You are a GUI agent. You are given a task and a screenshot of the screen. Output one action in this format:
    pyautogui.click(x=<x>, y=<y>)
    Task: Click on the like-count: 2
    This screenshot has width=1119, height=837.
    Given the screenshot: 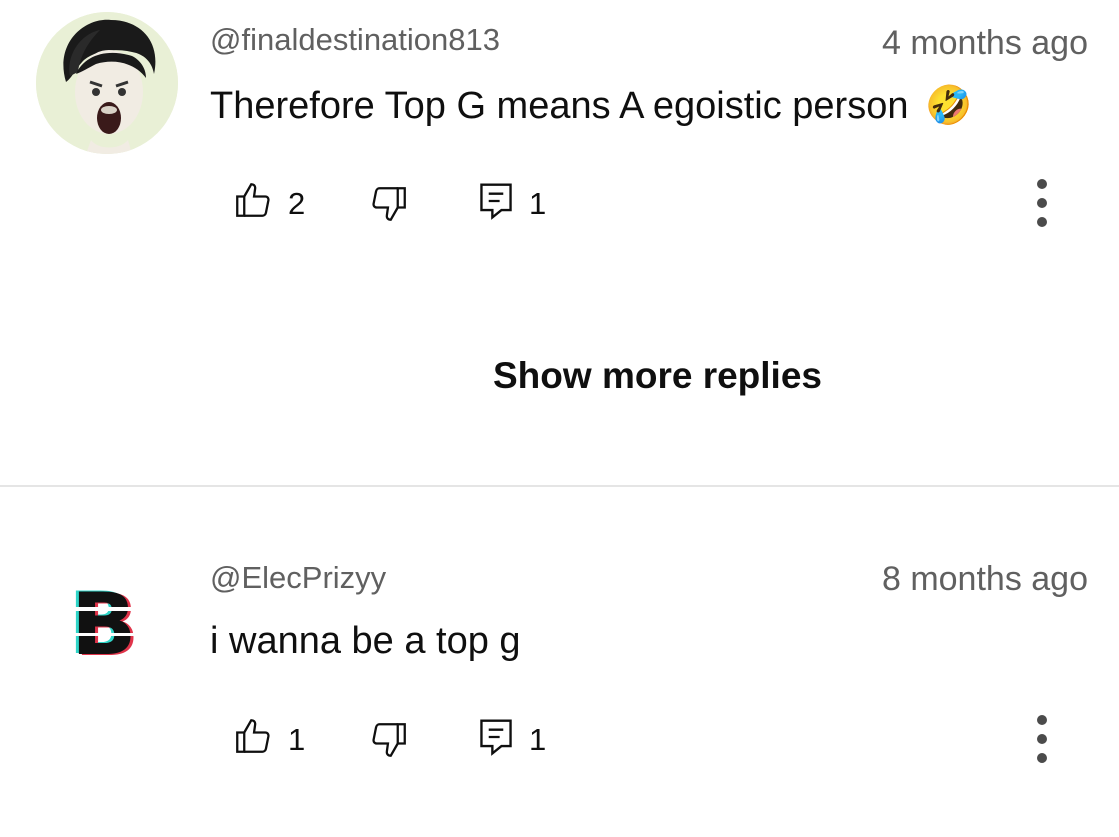 What is the action you would take?
    pyautogui.click(x=297, y=203)
    